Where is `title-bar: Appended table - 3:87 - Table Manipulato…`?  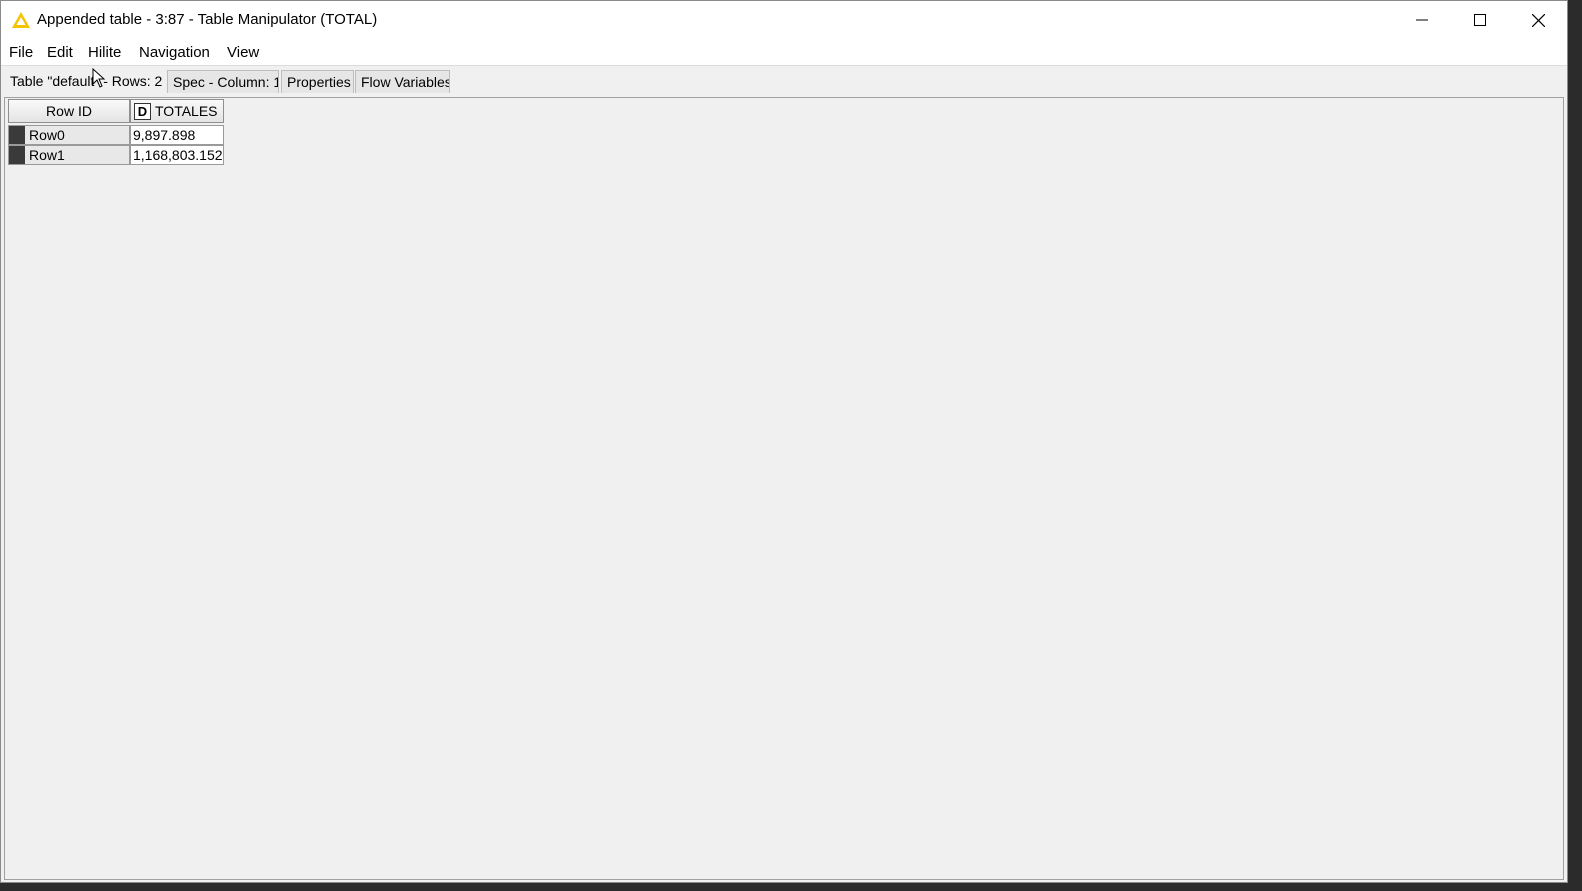
title-bar: Appended table - 3:87 - Table Manipulato… is located at coordinates (784, 20).